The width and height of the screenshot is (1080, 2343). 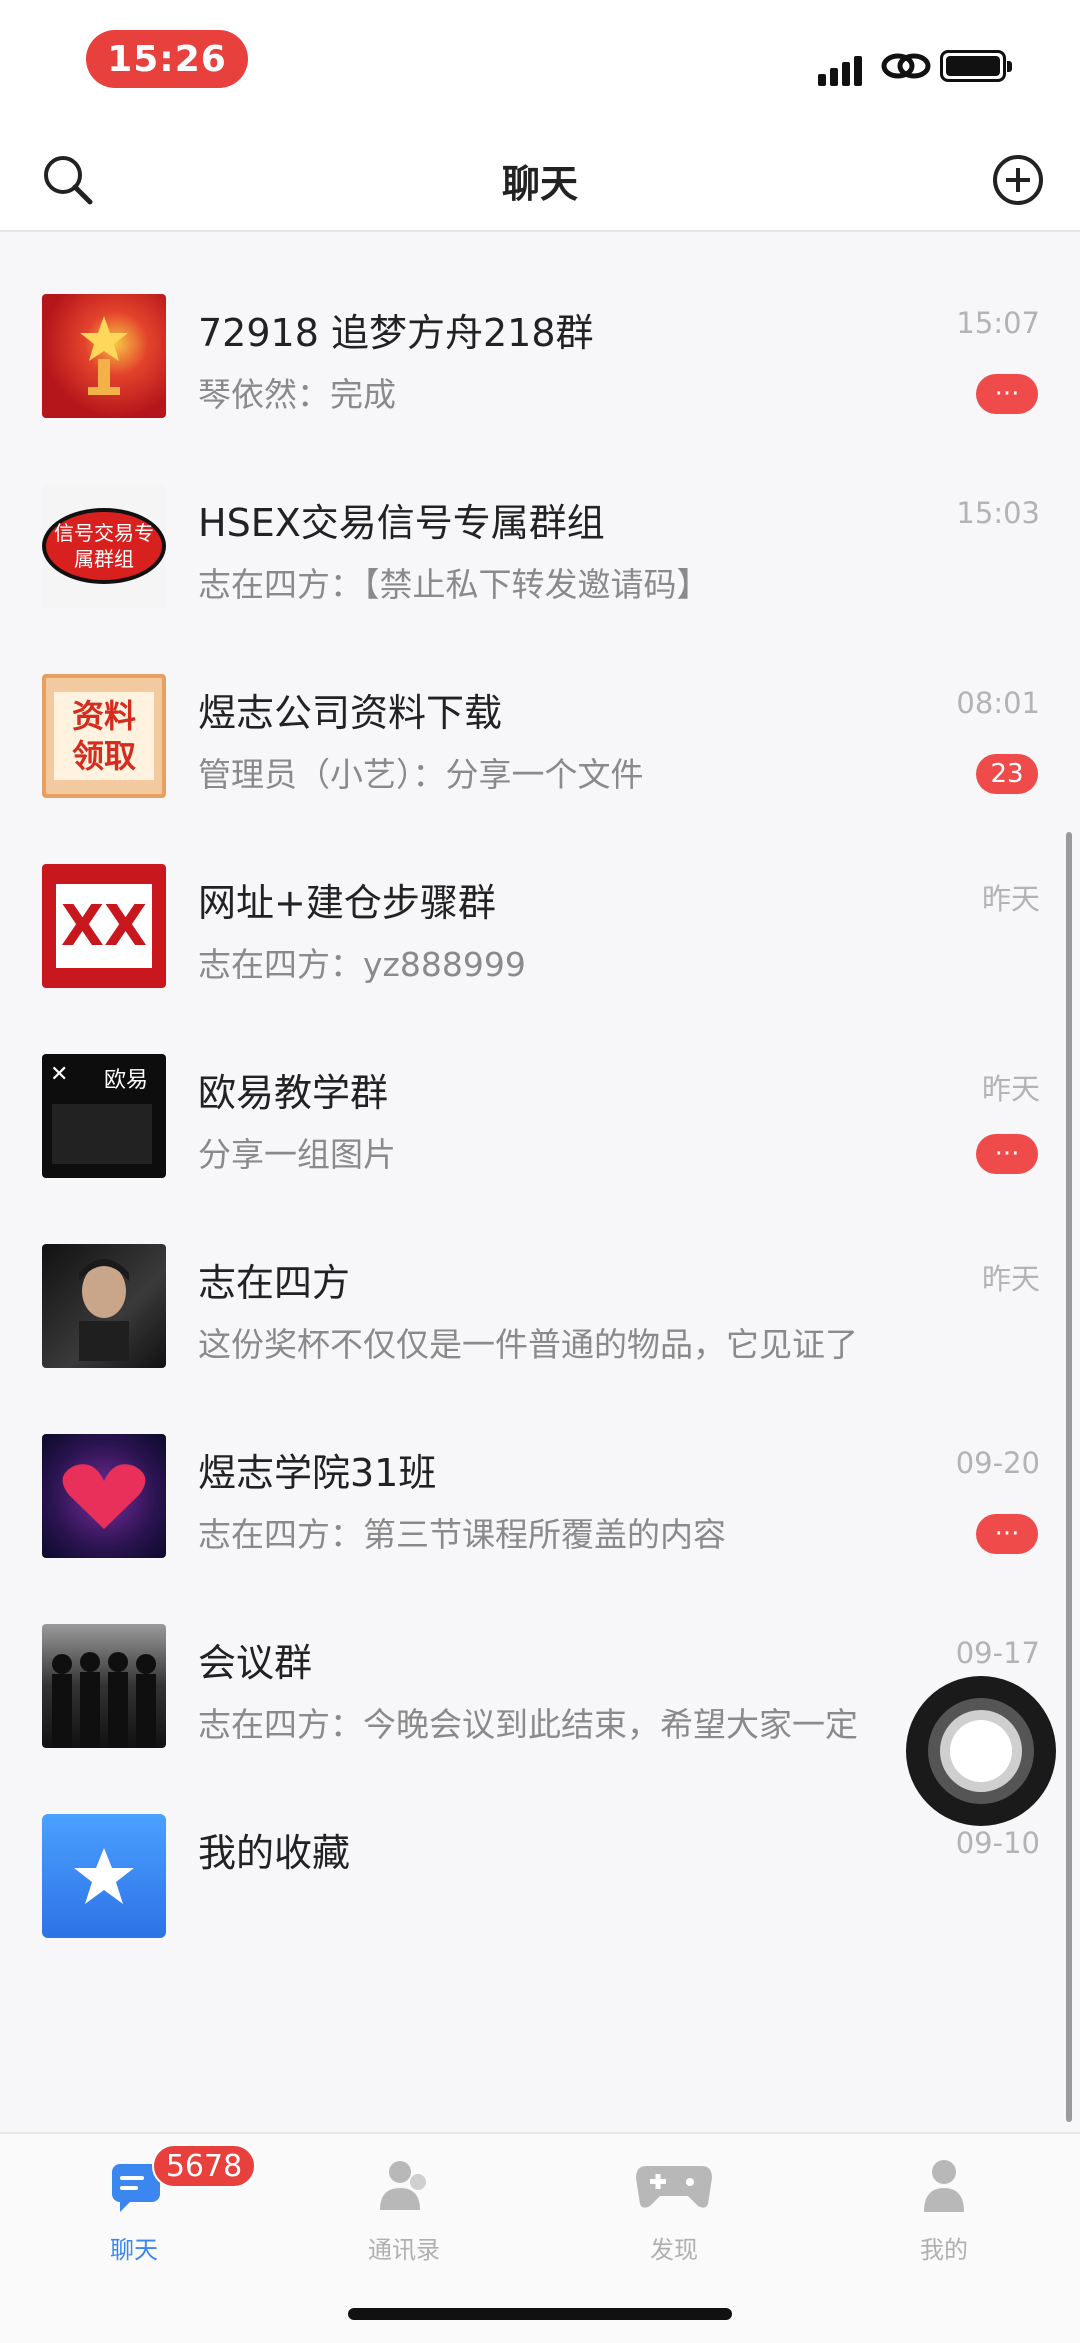 I want to click on chat-name: 我的收藏, so click(x=274, y=1853).